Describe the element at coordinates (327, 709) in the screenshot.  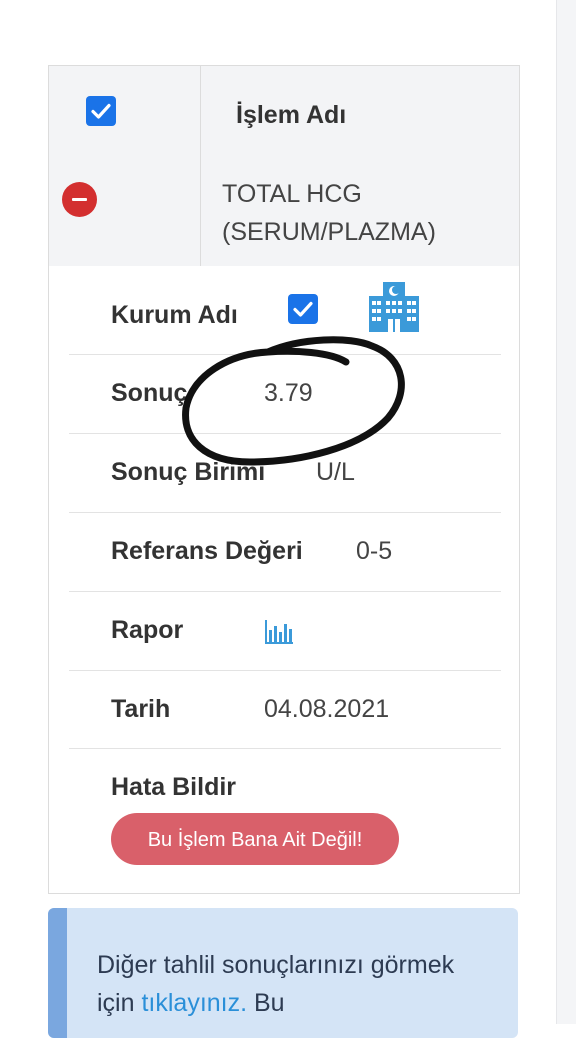
I see `date-value: 04.08.2021` at that location.